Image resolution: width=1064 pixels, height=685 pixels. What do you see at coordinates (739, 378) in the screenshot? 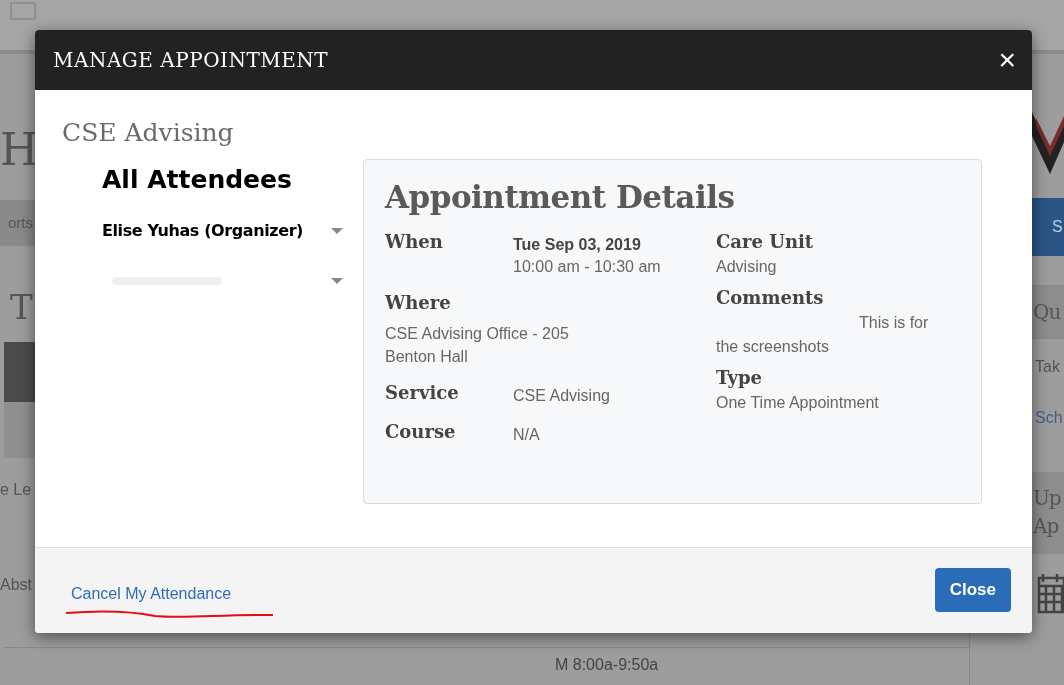
I see `field-label: Type` at bounding box center [739, 378].